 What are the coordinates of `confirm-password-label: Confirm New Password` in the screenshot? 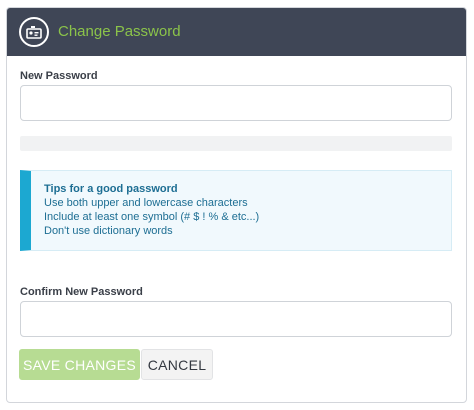 It's located at (81, 292).